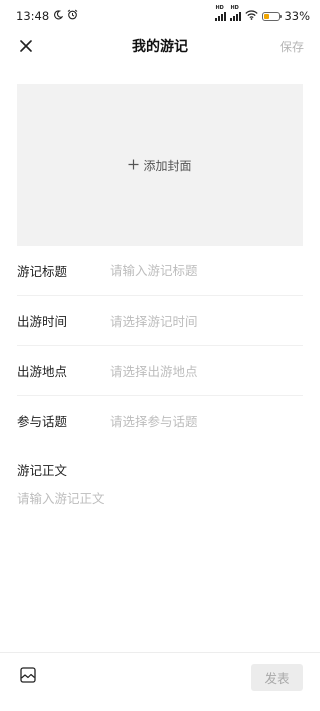 Image resolution: width=320 pixels, height=711 pixels. Describe the element at coordinates (160, 16) in the screenshot. I see `status-bar: 13:48 HD HD 33%` at that location.